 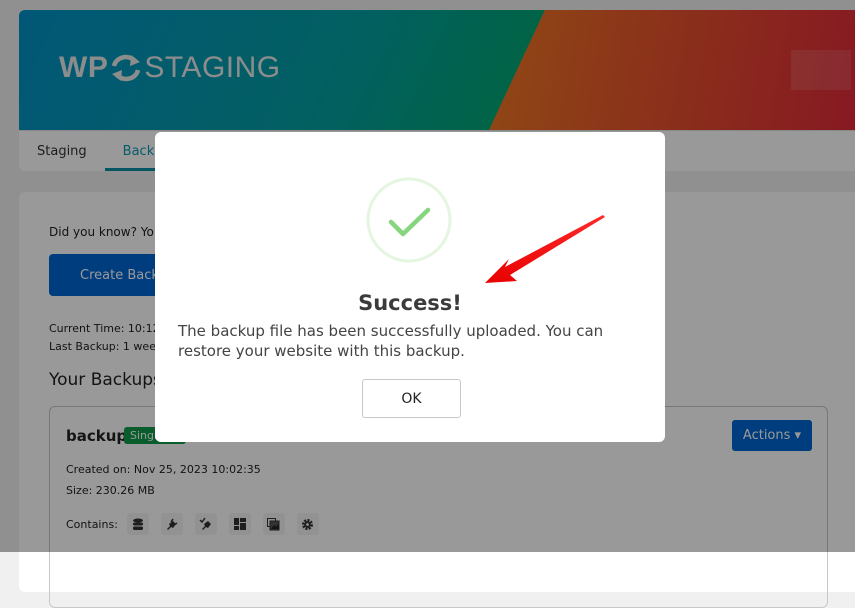 What do you see at coordinates (545, 249) in the screenshot?
I see `annotation-arrow-icon` at bounding box center [545, 249].